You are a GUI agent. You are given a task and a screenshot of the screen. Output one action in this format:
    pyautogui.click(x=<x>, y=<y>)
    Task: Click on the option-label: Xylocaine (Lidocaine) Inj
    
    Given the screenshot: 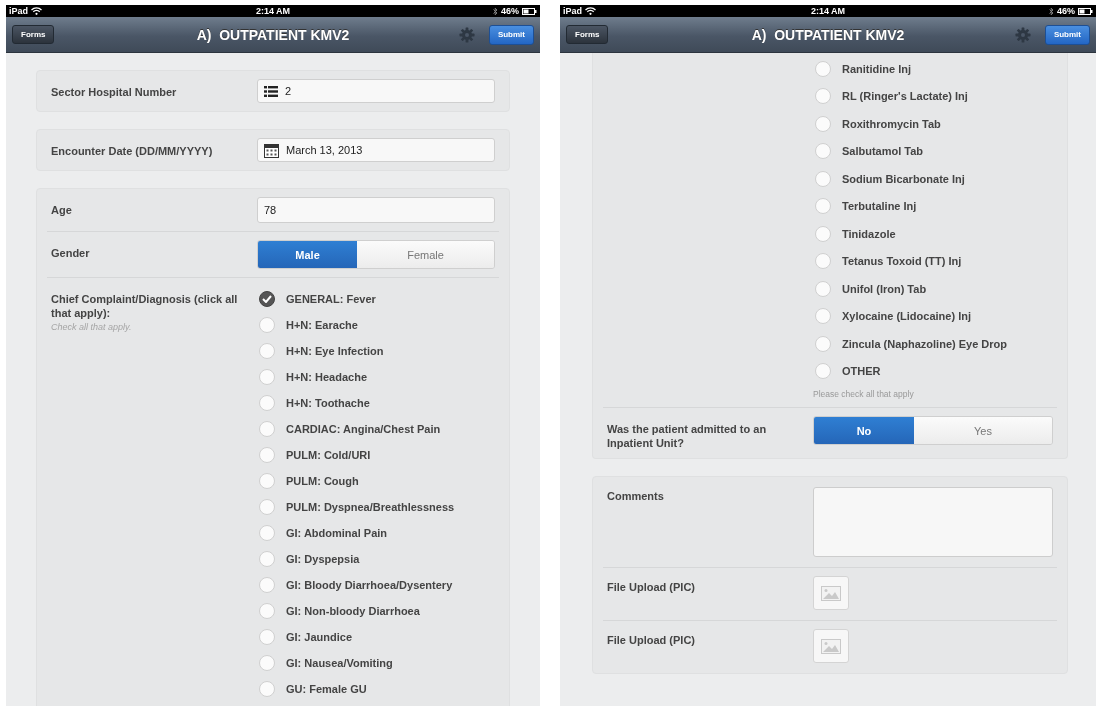 What is the action you would take?
    pyautogui.click(x=906, y=316)
    